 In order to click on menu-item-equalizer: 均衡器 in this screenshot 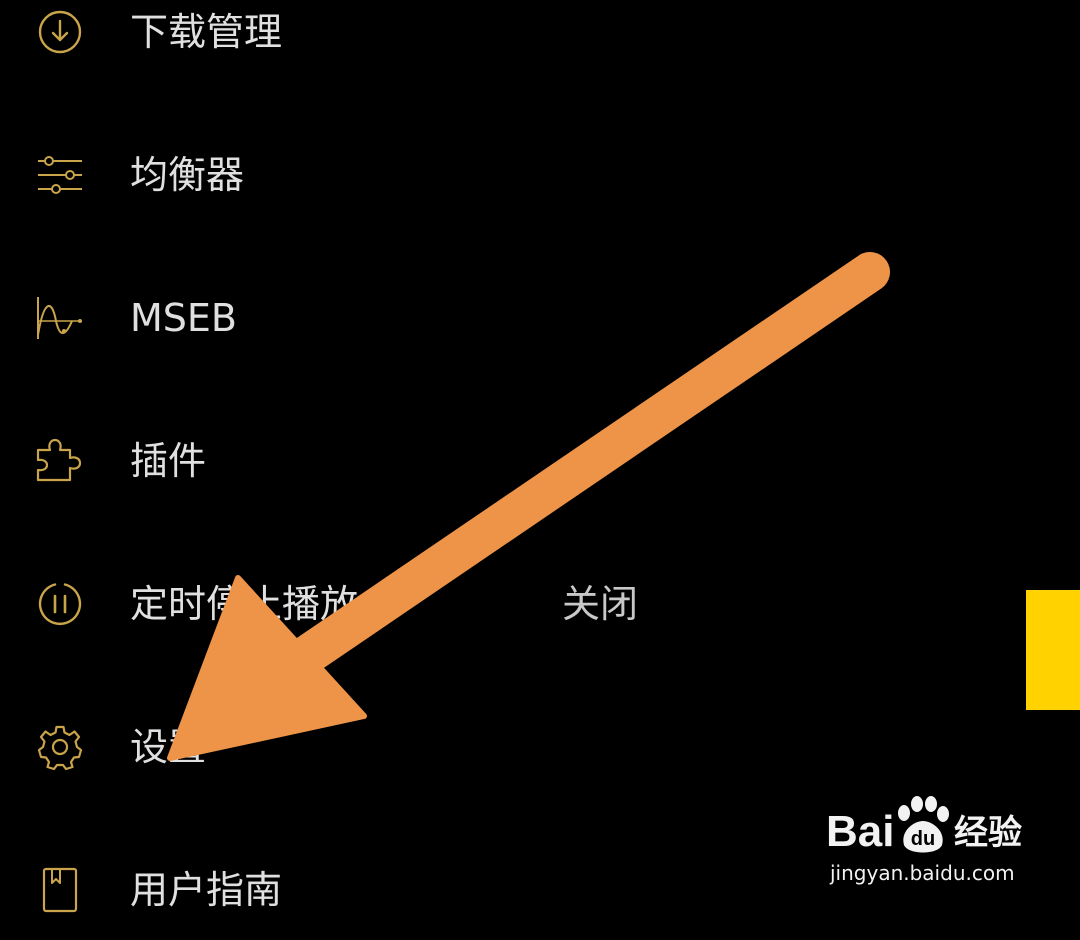, I will do `click(500, 175)`.